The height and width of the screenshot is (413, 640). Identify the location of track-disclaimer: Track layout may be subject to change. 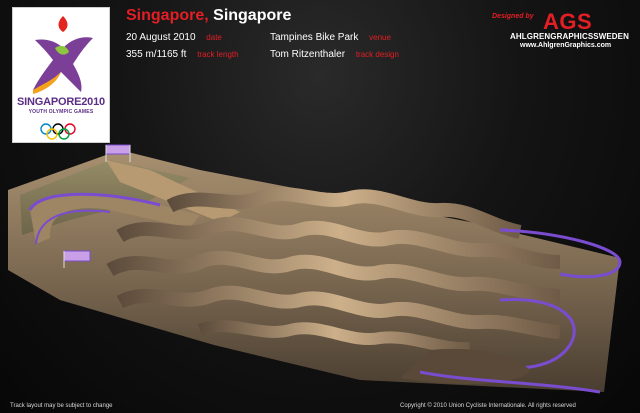
(61, 406).